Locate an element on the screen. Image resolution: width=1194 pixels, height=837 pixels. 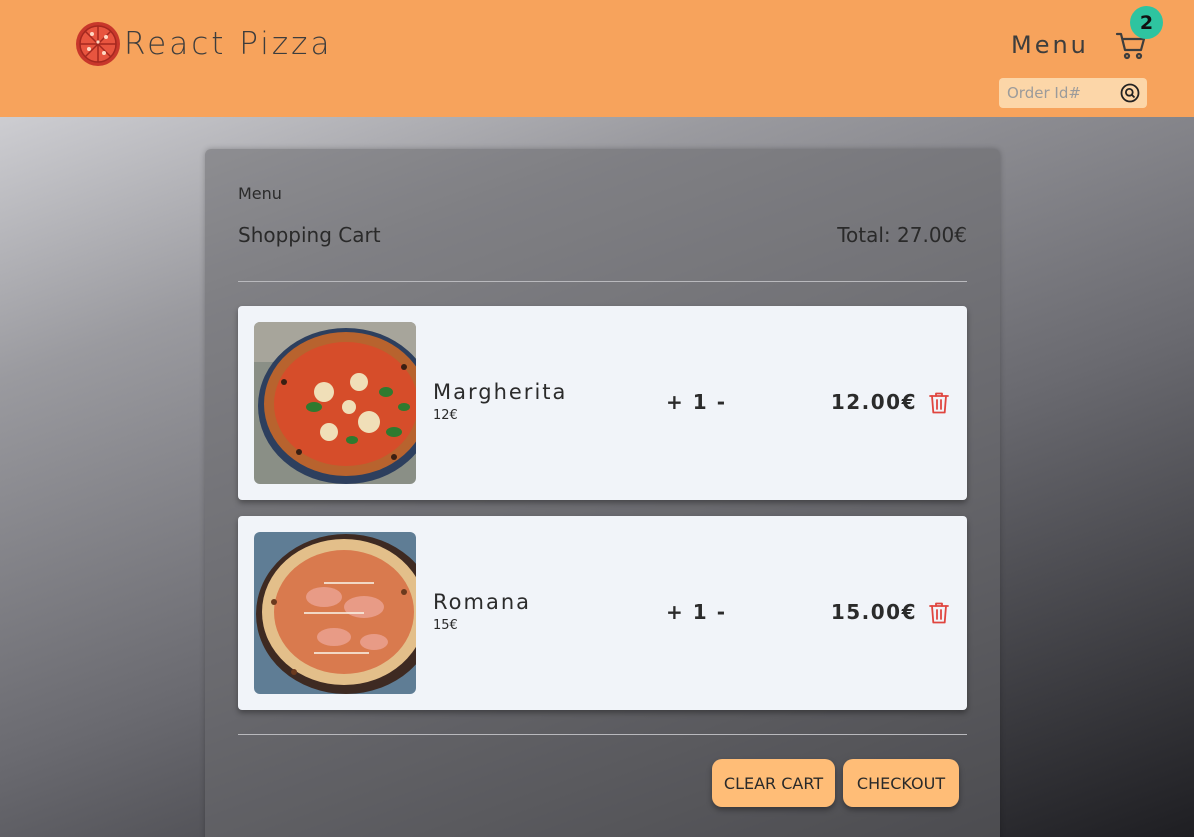
cart-count-badge: 2 is located at coordinates (1146, 22).